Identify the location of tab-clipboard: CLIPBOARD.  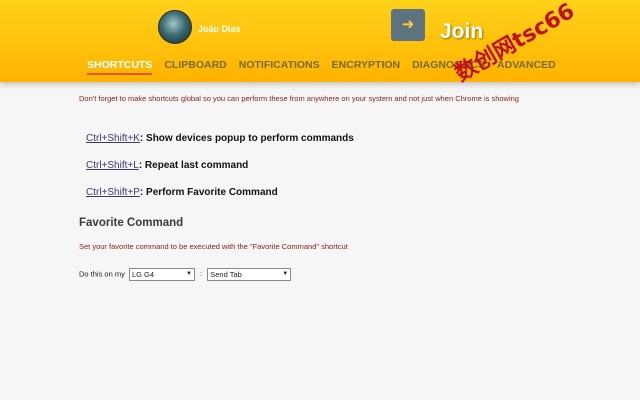
(195, 66).